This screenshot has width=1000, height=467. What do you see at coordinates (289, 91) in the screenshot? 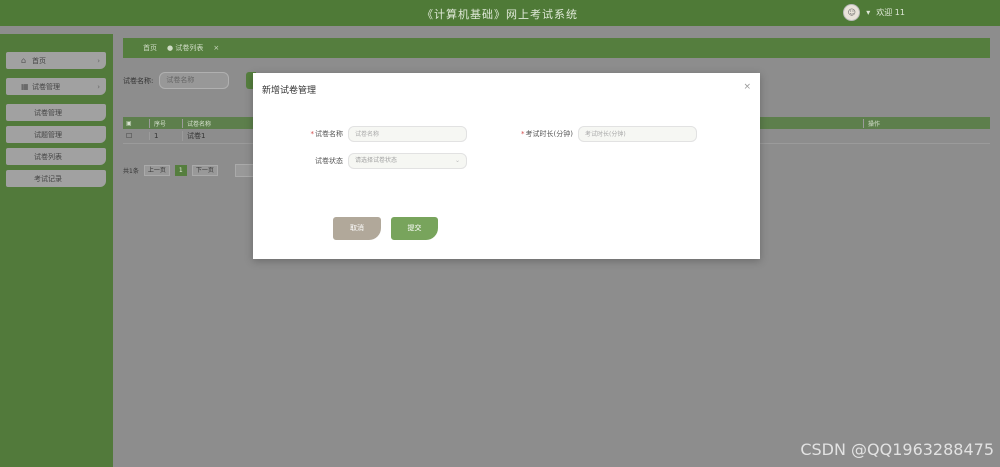
I see `dialog-title: 新增试卷管理` at bounding box center [289, 91].